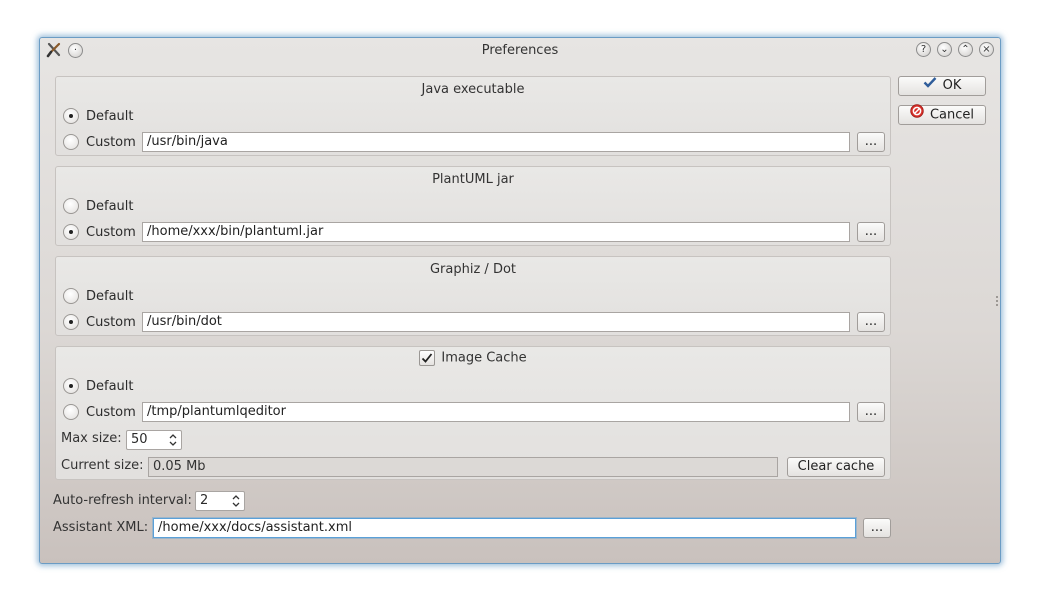  What do you see at coordinates (111, 142) in the screenshot?
I see `java-custom-label: Custom` at bounding box center [111, 142].